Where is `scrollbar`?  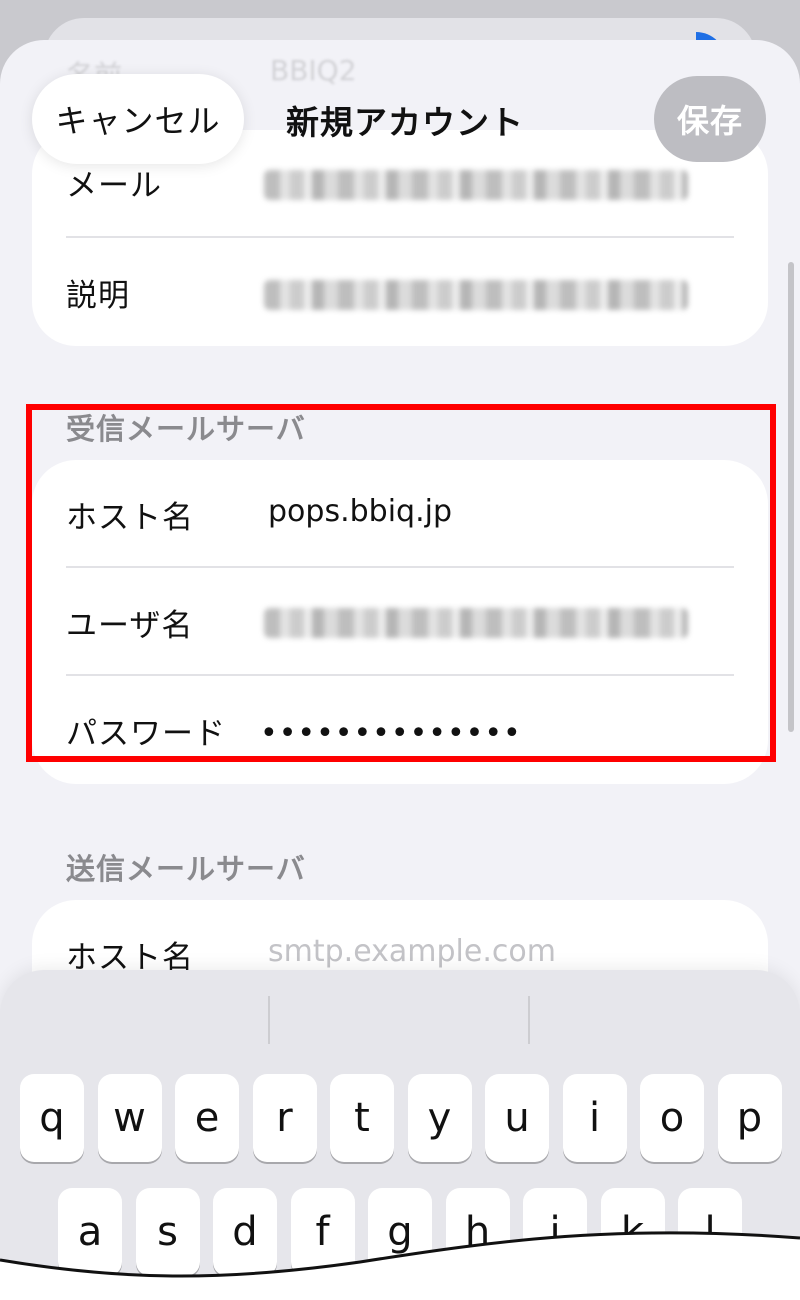
scrollbar is located at coordinates (791, 497).